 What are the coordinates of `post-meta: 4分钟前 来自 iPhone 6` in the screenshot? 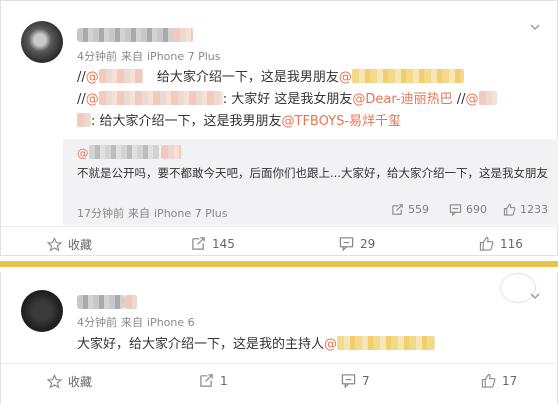 It's located at (138, 322).